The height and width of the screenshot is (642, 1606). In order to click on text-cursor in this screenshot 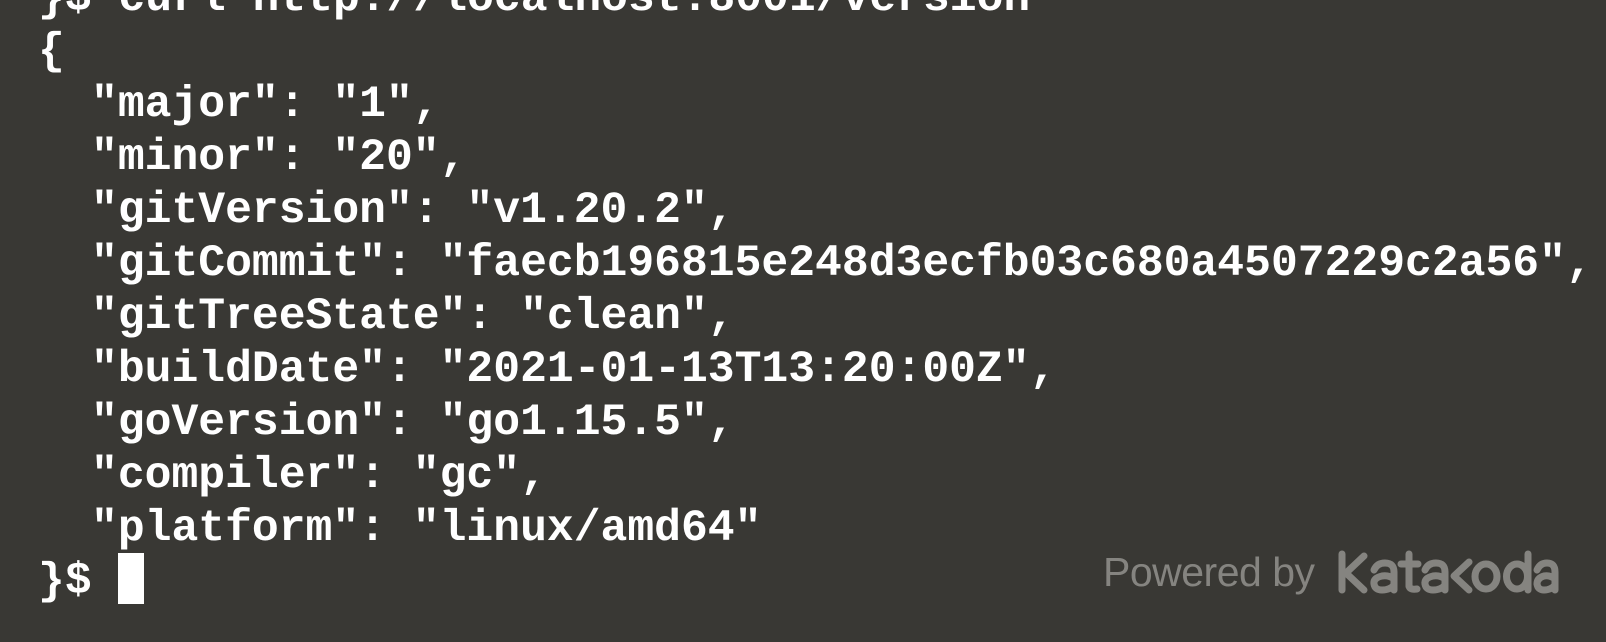, I will do `click(131, 578)`.